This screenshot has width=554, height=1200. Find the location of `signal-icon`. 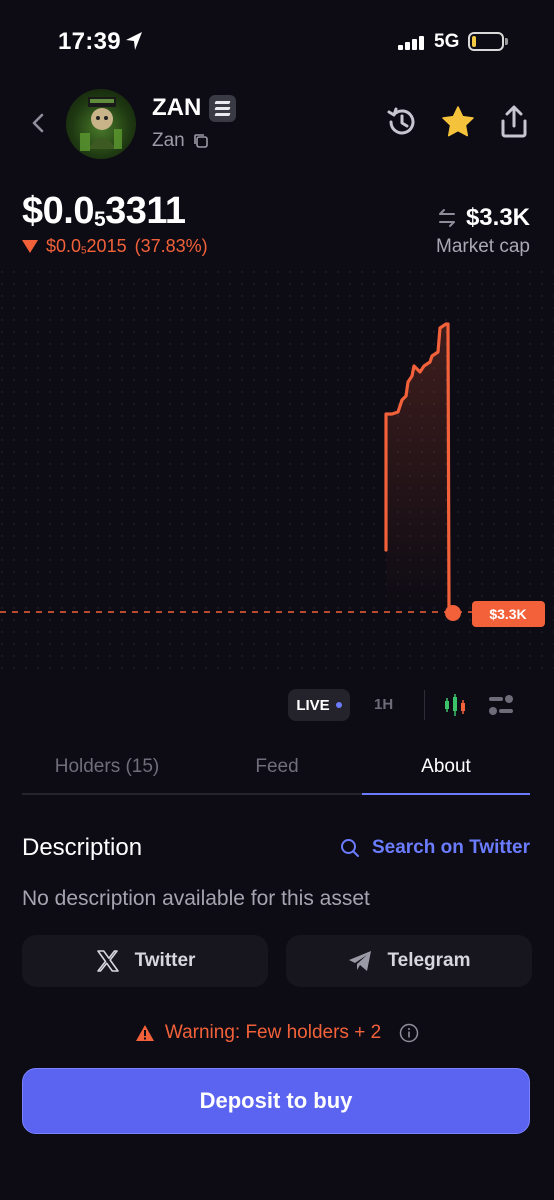

signal-icon is located at coordinates (412, 42).